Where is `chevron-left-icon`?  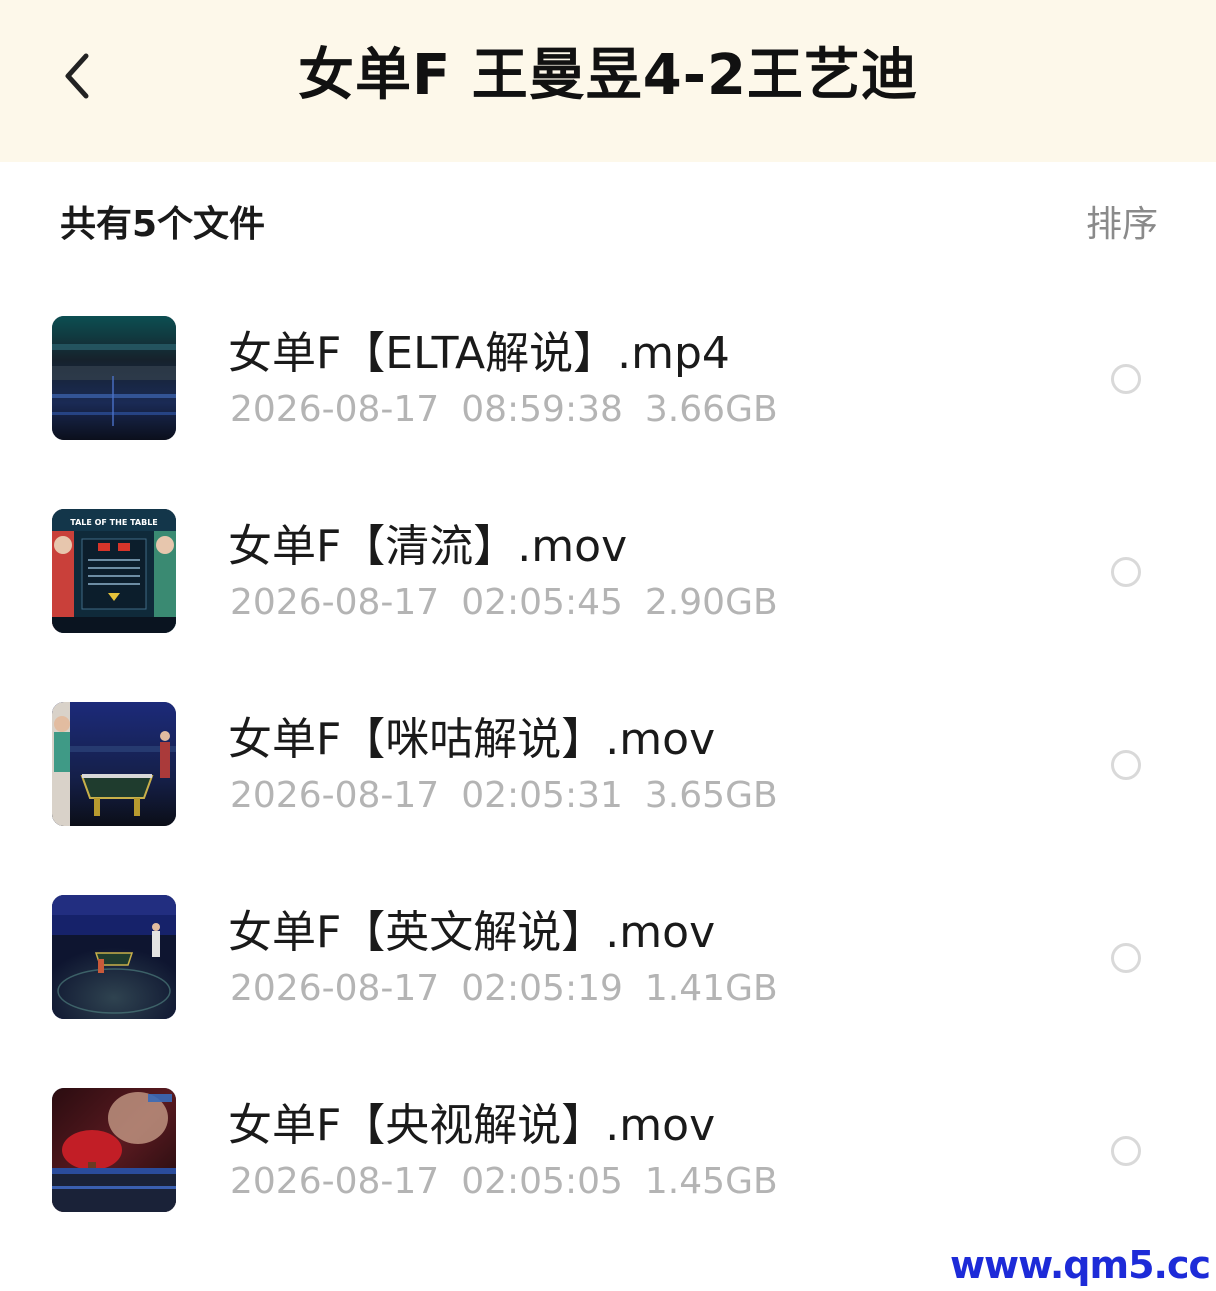 chevron-left-icon is located at coordinates (77, 76).